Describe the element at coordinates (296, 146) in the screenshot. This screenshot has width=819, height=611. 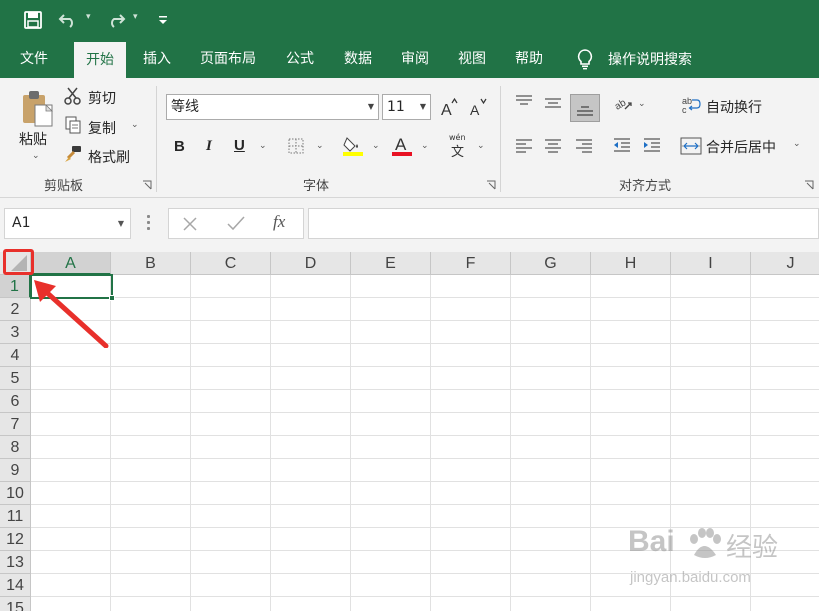
I see `borders-icon` at that location.